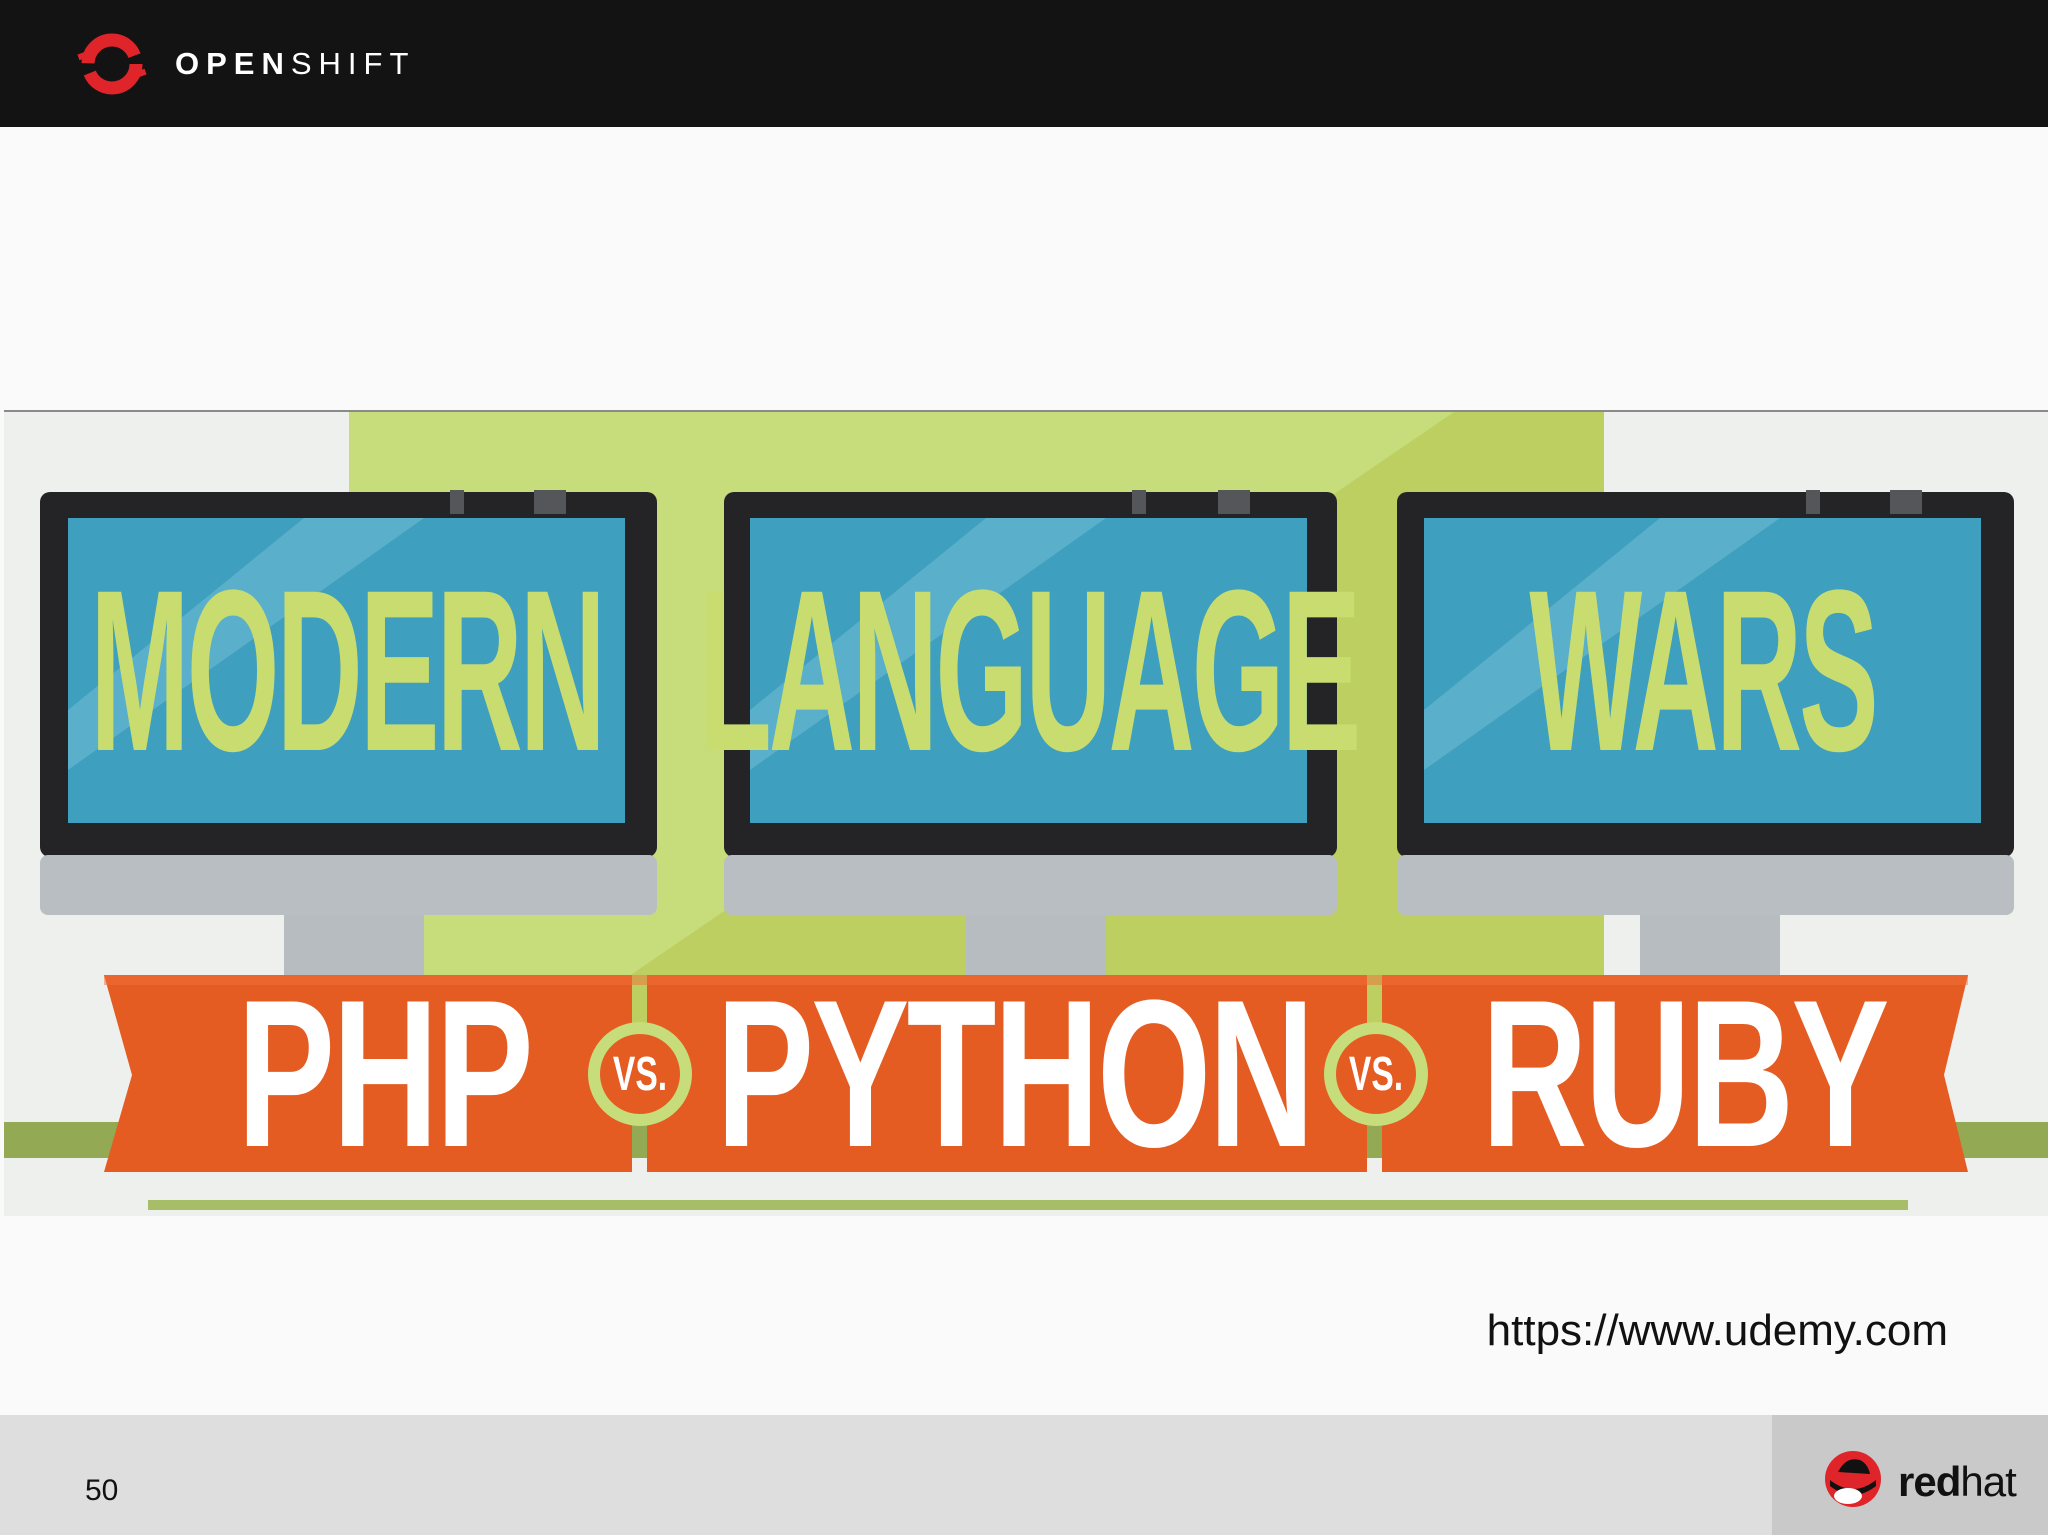  Describe the element at coordinates (385, 1073) in the screenshot. I see `language-php: PHP` at that location.